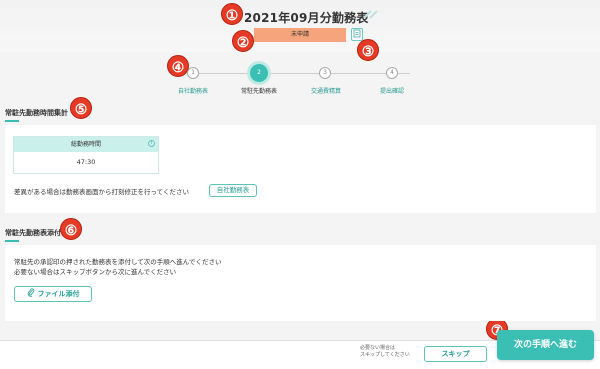 The width and height of the screenshot is (600, 369). I want to click on progress-stepper: 1 2 3 4 自社勤務表 常駐先勤務表 交通費精算 提出確認, so click(300, 78).